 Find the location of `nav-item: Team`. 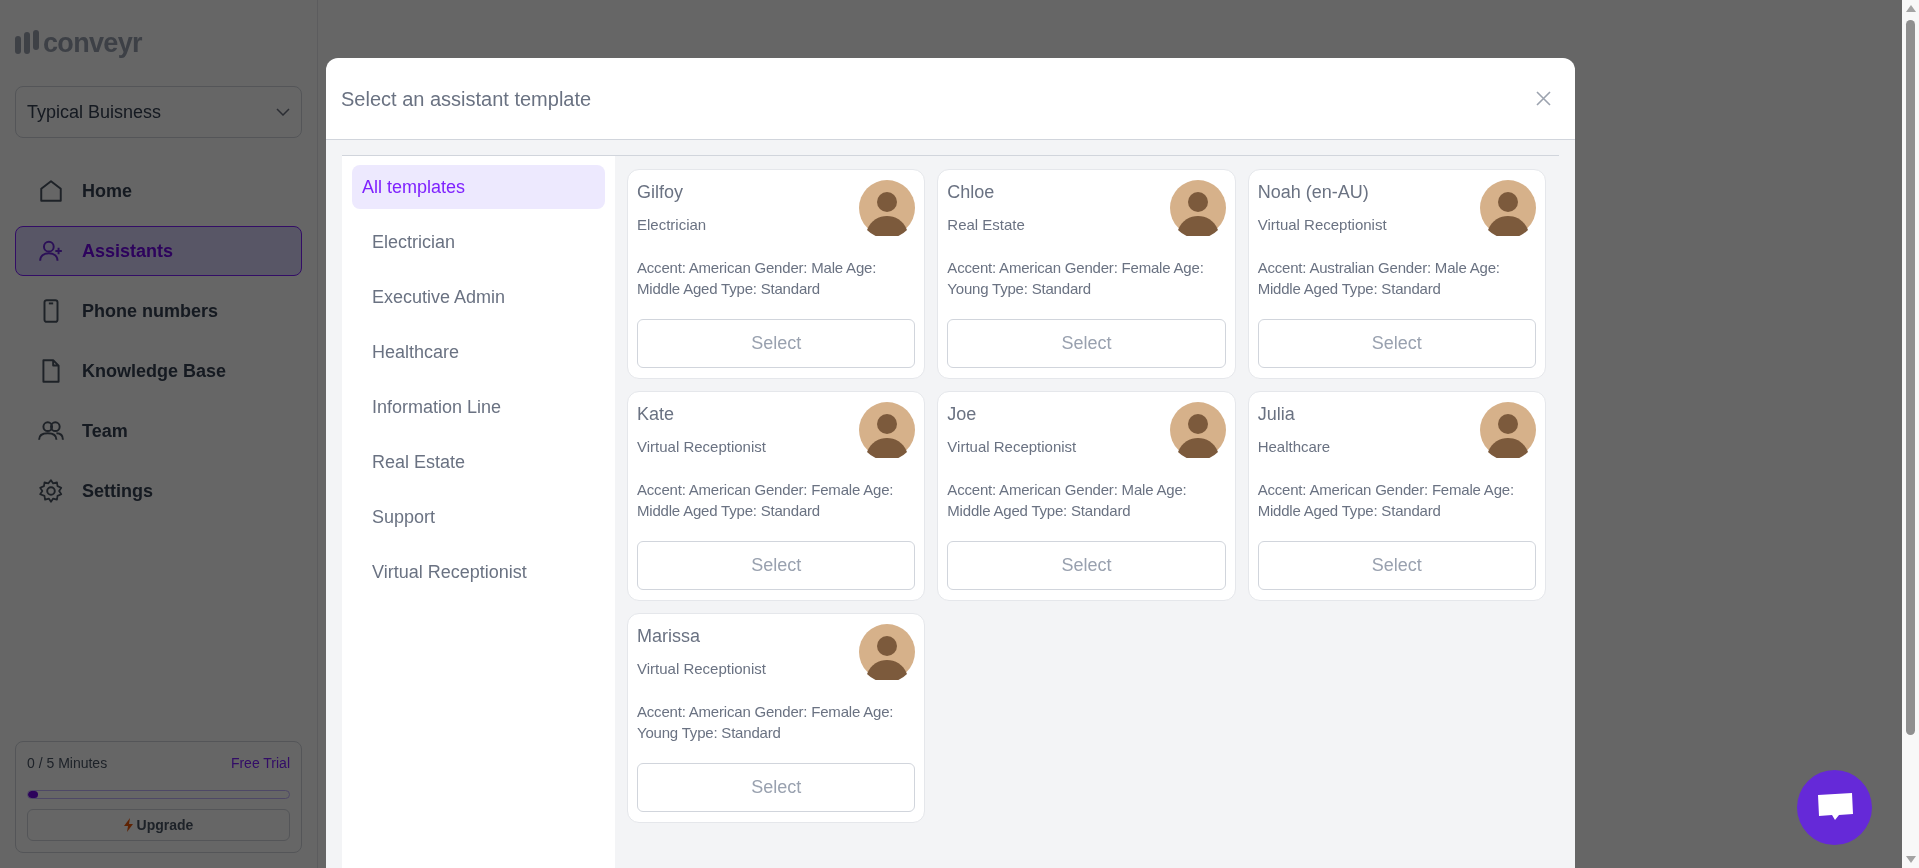

nav-item: Team is located at coordinates (158, 431).